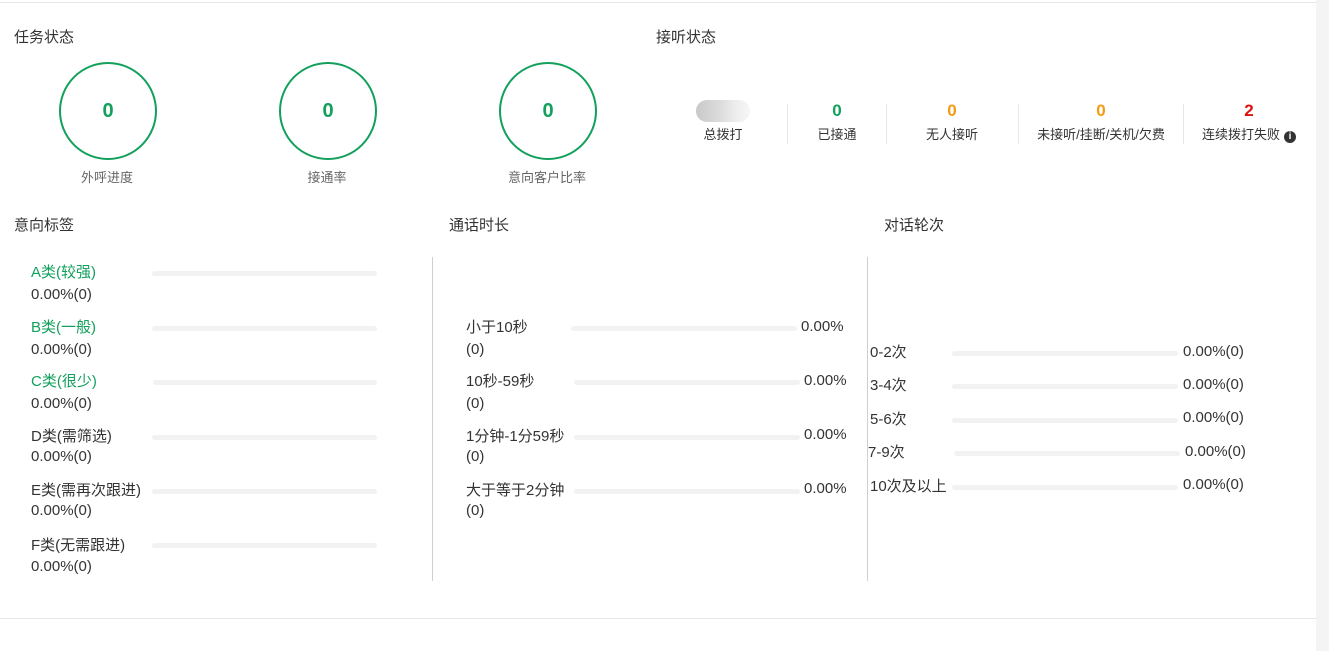 Image resolution: width=1329 pixels, height=651 pixels. What do you see at coordinates (63, 327) in the screenshot?
I see `intent-tag-b-label: B类(一般)` at bounding box center [63, 327].